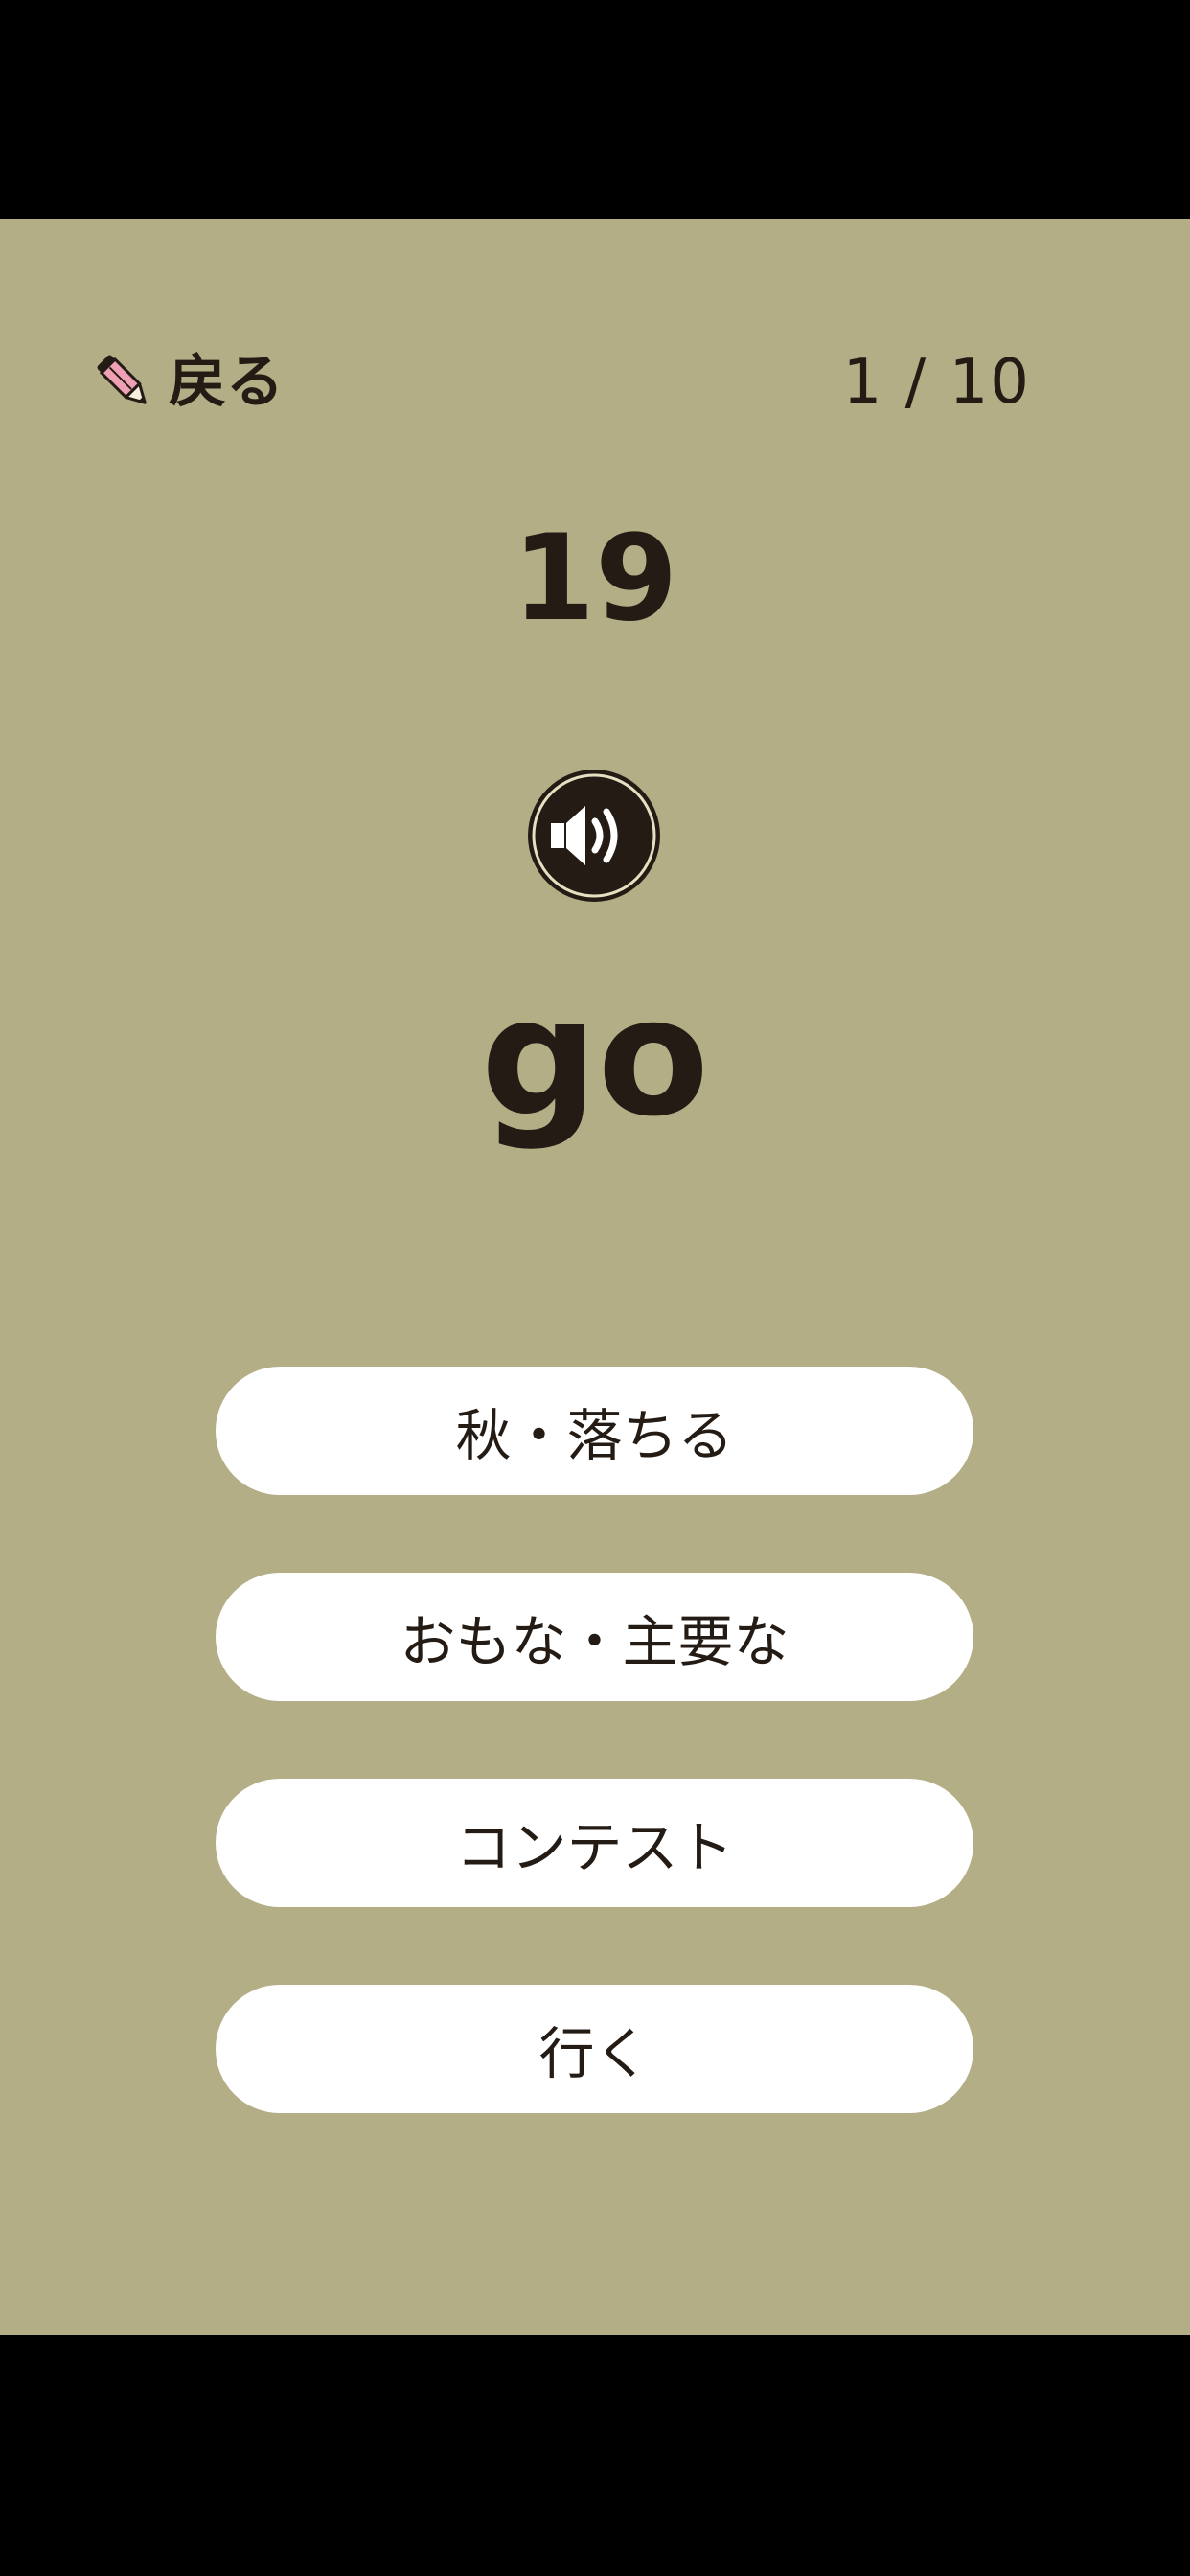 This screenshot has height=2576, width=1190. Describe the element at coordinates (594, 1637) in the screenshot. I see `answer-choice-2: おもな・主要な` at that location.